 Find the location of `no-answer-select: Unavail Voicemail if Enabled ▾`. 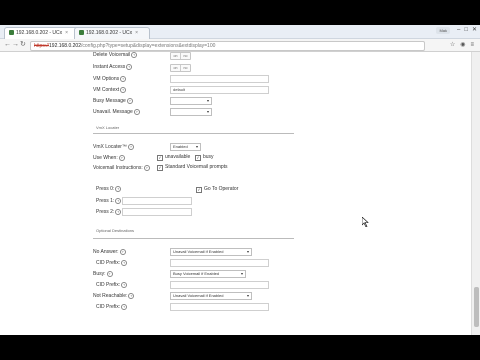

no-answer-select: Unavail Voicemail if Enabled ▾ is located at coordinates (211, 252).